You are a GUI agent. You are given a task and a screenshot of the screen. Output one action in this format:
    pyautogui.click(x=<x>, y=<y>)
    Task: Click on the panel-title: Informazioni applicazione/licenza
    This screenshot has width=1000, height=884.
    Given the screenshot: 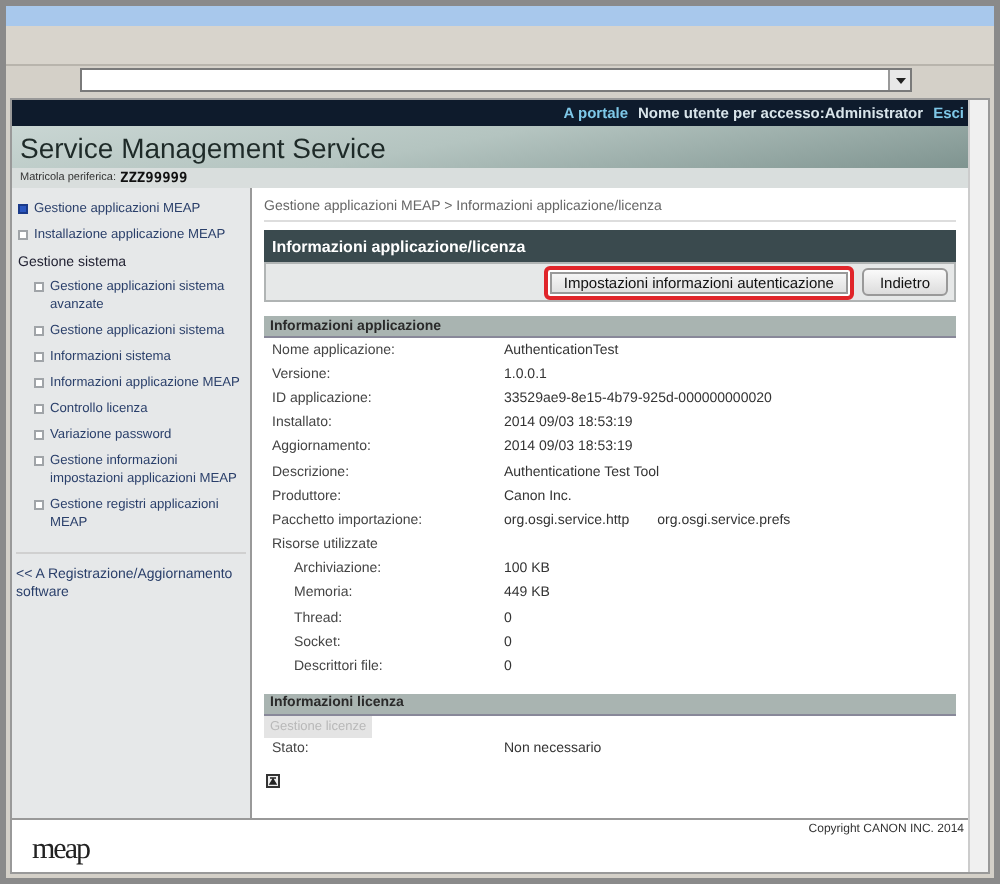 What is the action you would take?
    pyautogui.click(x=399, y=246)
    